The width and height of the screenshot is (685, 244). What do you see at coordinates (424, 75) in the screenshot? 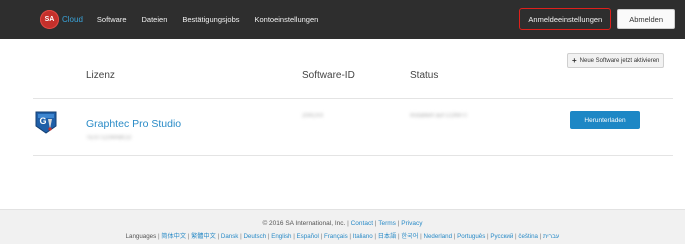
I see `header-status: Status` at bounding box center [424, 75].